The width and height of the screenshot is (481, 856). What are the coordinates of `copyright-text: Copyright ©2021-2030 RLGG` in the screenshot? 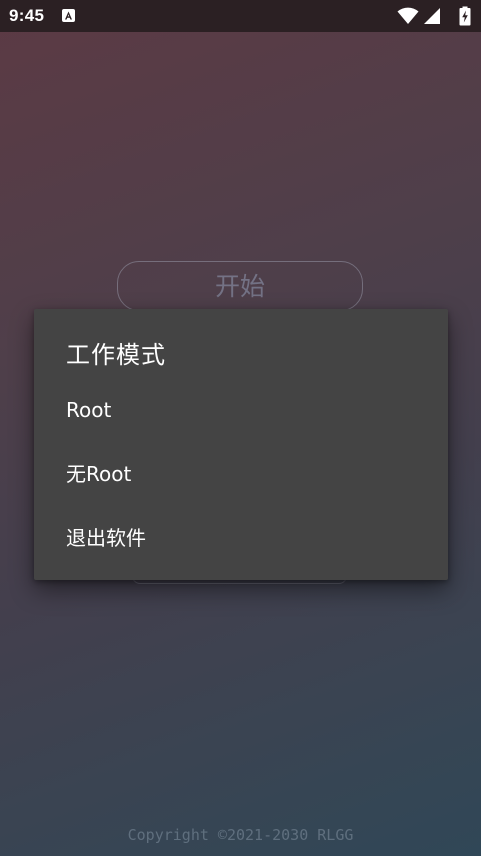 It's located at (240, 835).